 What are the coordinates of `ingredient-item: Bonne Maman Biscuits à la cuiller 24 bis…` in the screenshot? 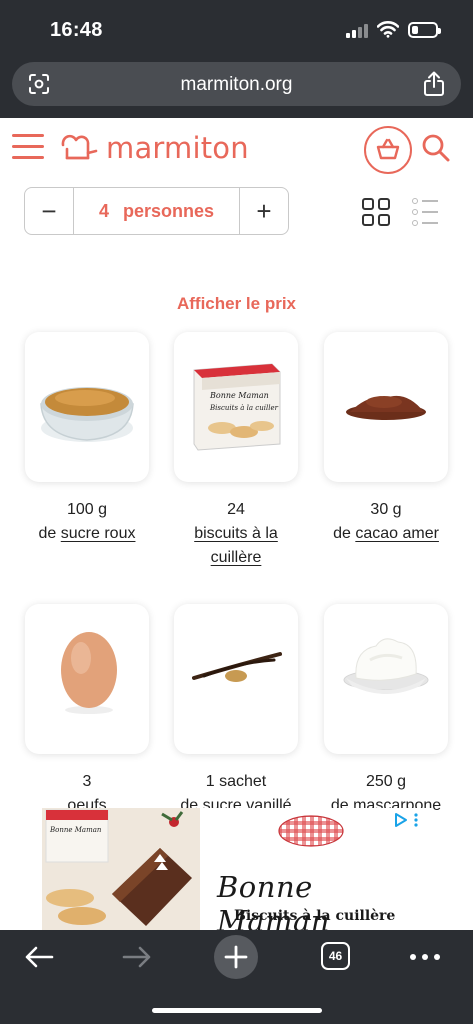 It's located at (236, 451).